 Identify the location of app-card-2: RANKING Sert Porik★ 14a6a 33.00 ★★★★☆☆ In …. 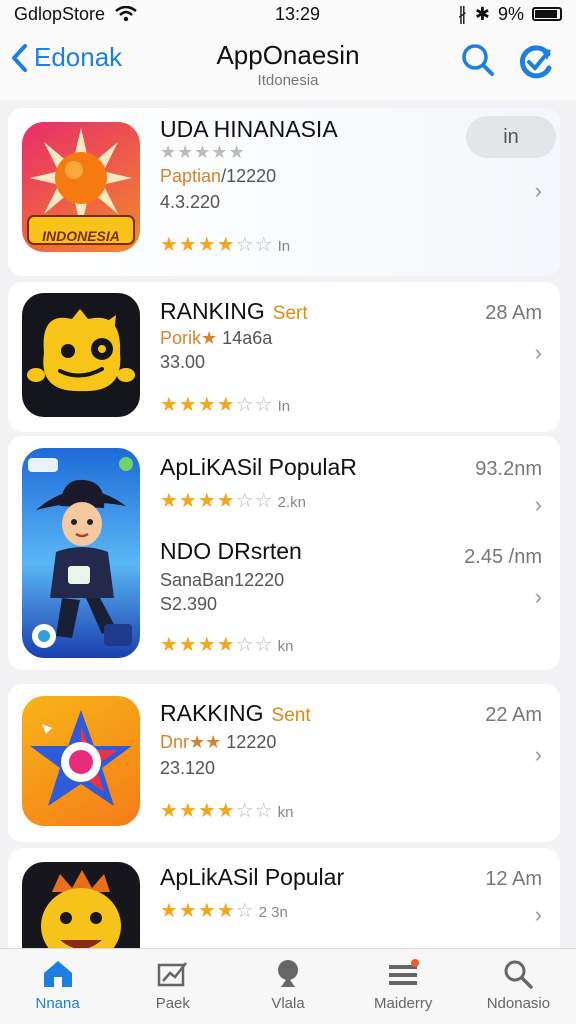
(284, 357).